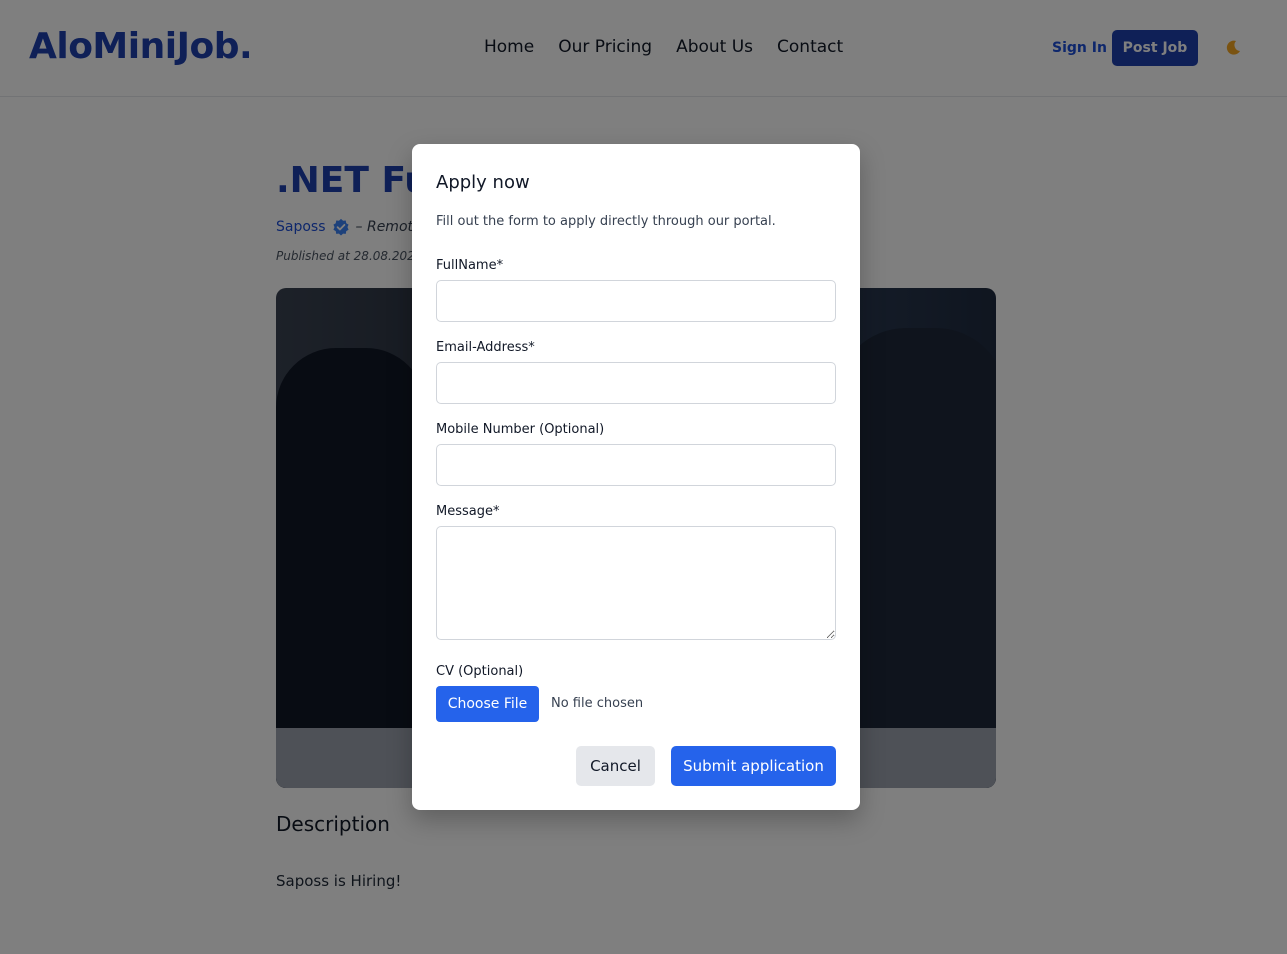  What do you see at coordinates (636, 301) in the screenshot?
I see `fullname-input` at bounding box center [636, 301].